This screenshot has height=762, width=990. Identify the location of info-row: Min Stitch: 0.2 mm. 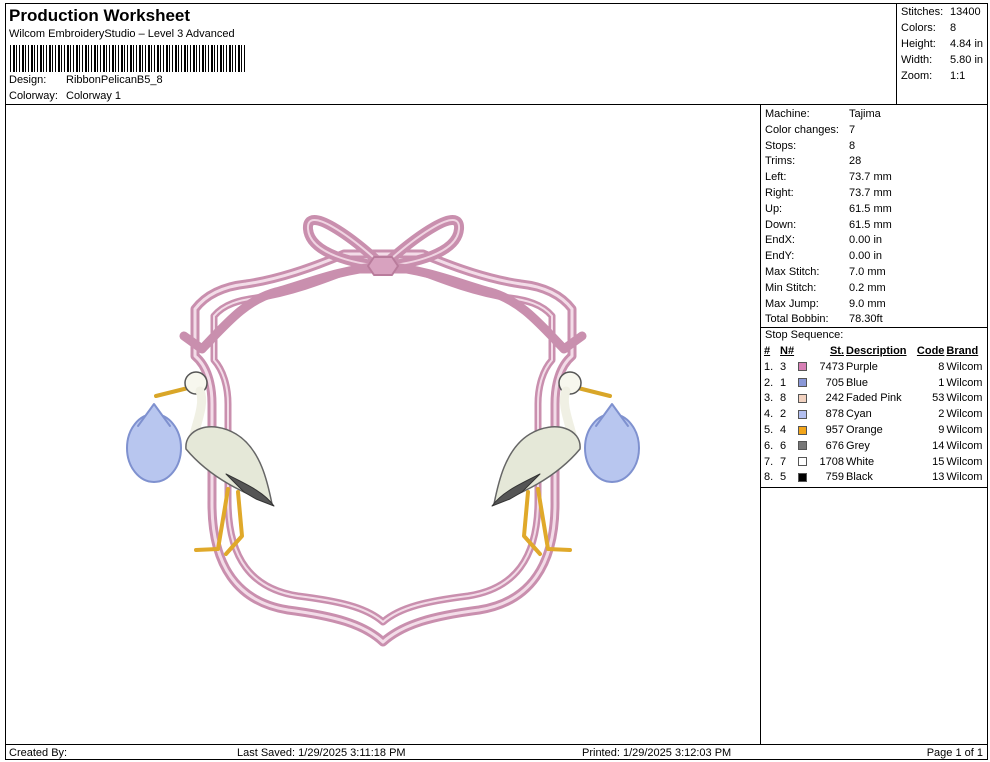
(828, 289).